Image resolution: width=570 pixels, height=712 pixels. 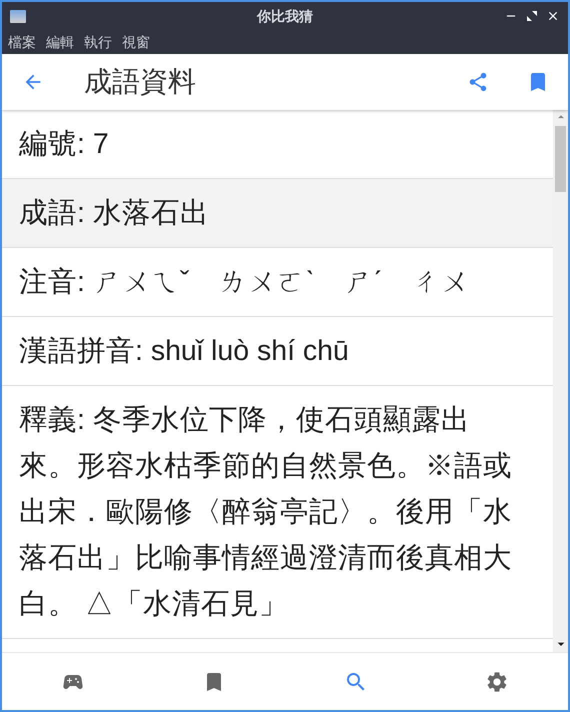 What do you see at coordinates (18, 16) in the screenshot?
I see `app-icon` at bounding box center [18, 16].